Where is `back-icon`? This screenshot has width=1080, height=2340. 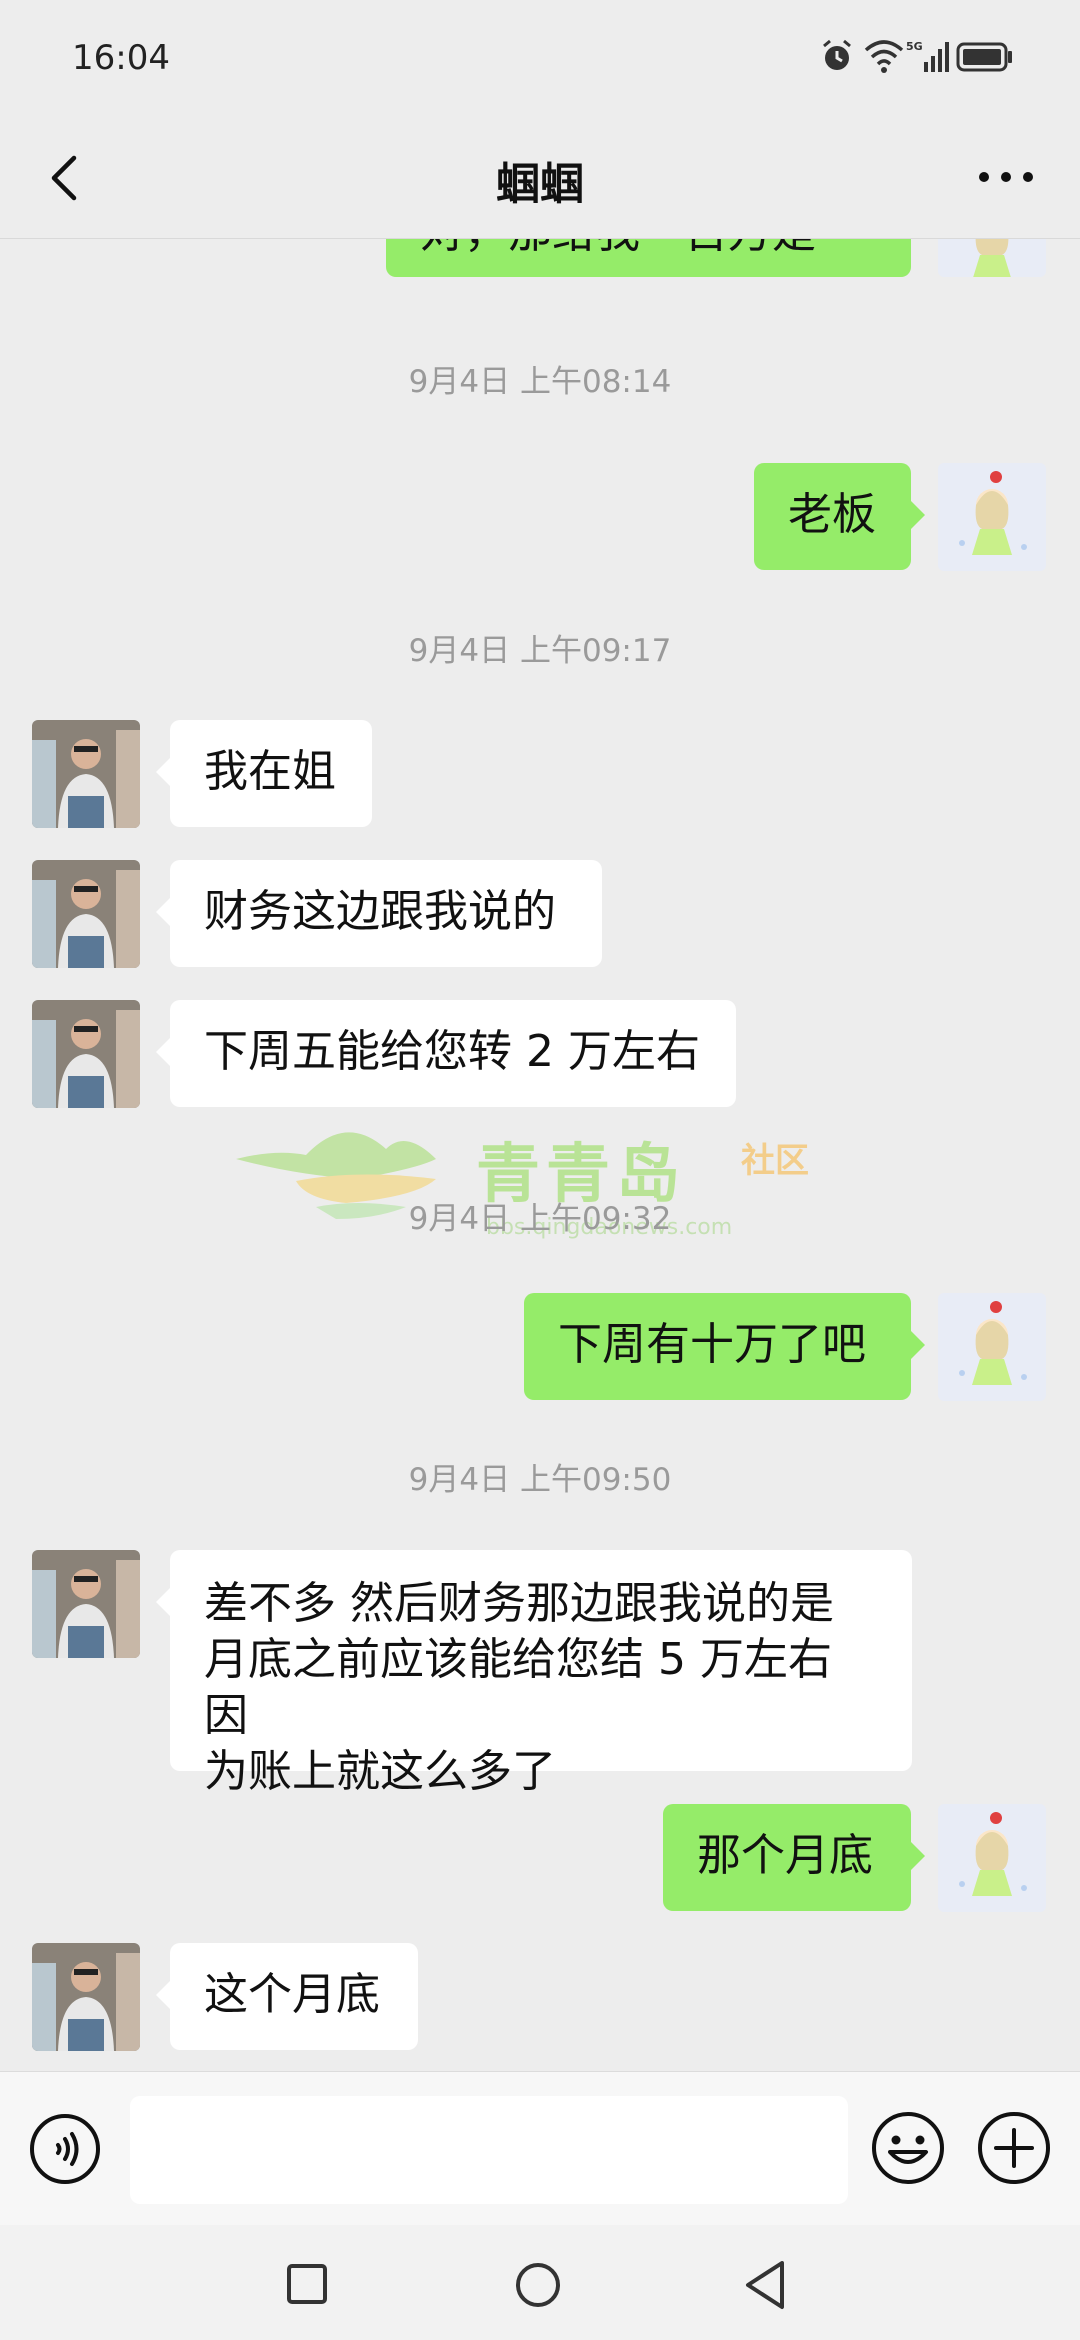
back-icon is located at coordinates (766, 2285).